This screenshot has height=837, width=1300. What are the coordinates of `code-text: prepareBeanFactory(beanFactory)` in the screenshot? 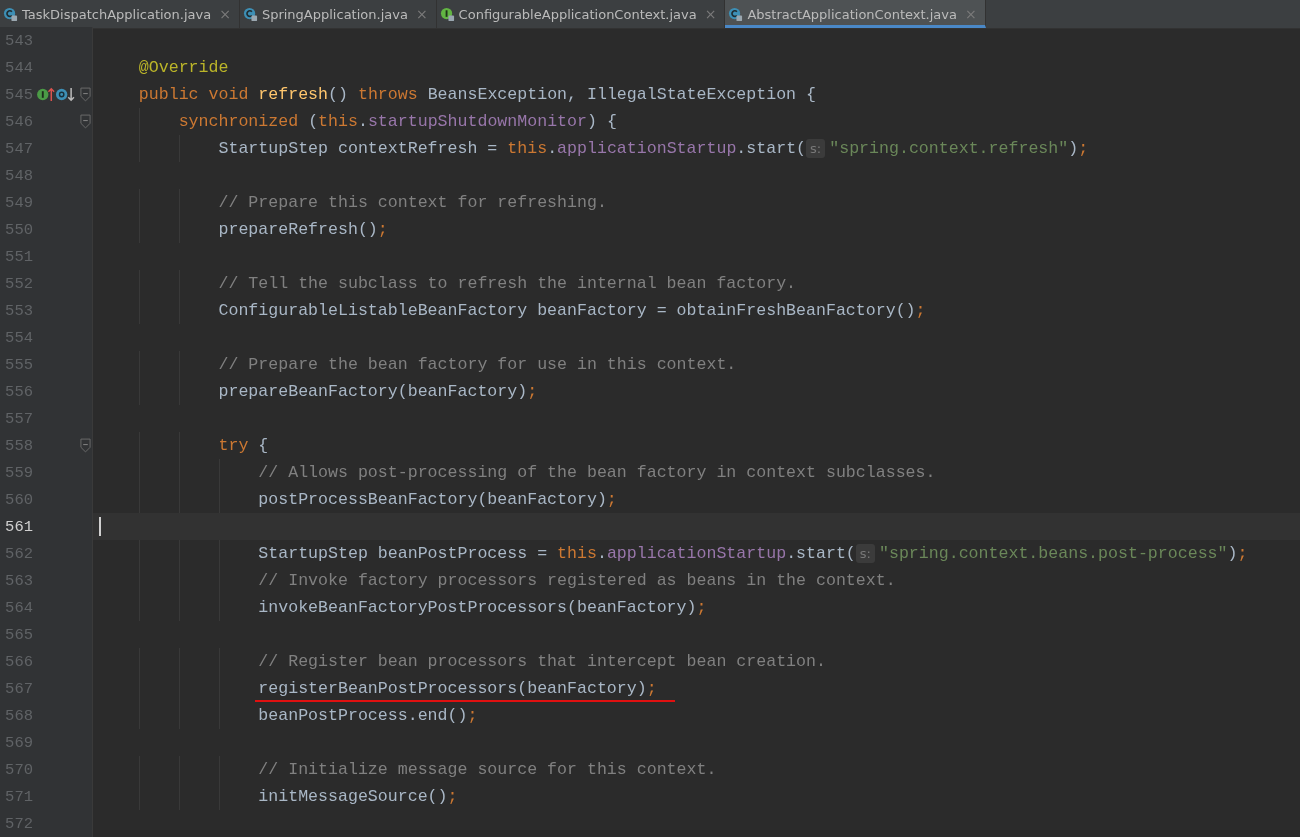 It's located at (372, 391).